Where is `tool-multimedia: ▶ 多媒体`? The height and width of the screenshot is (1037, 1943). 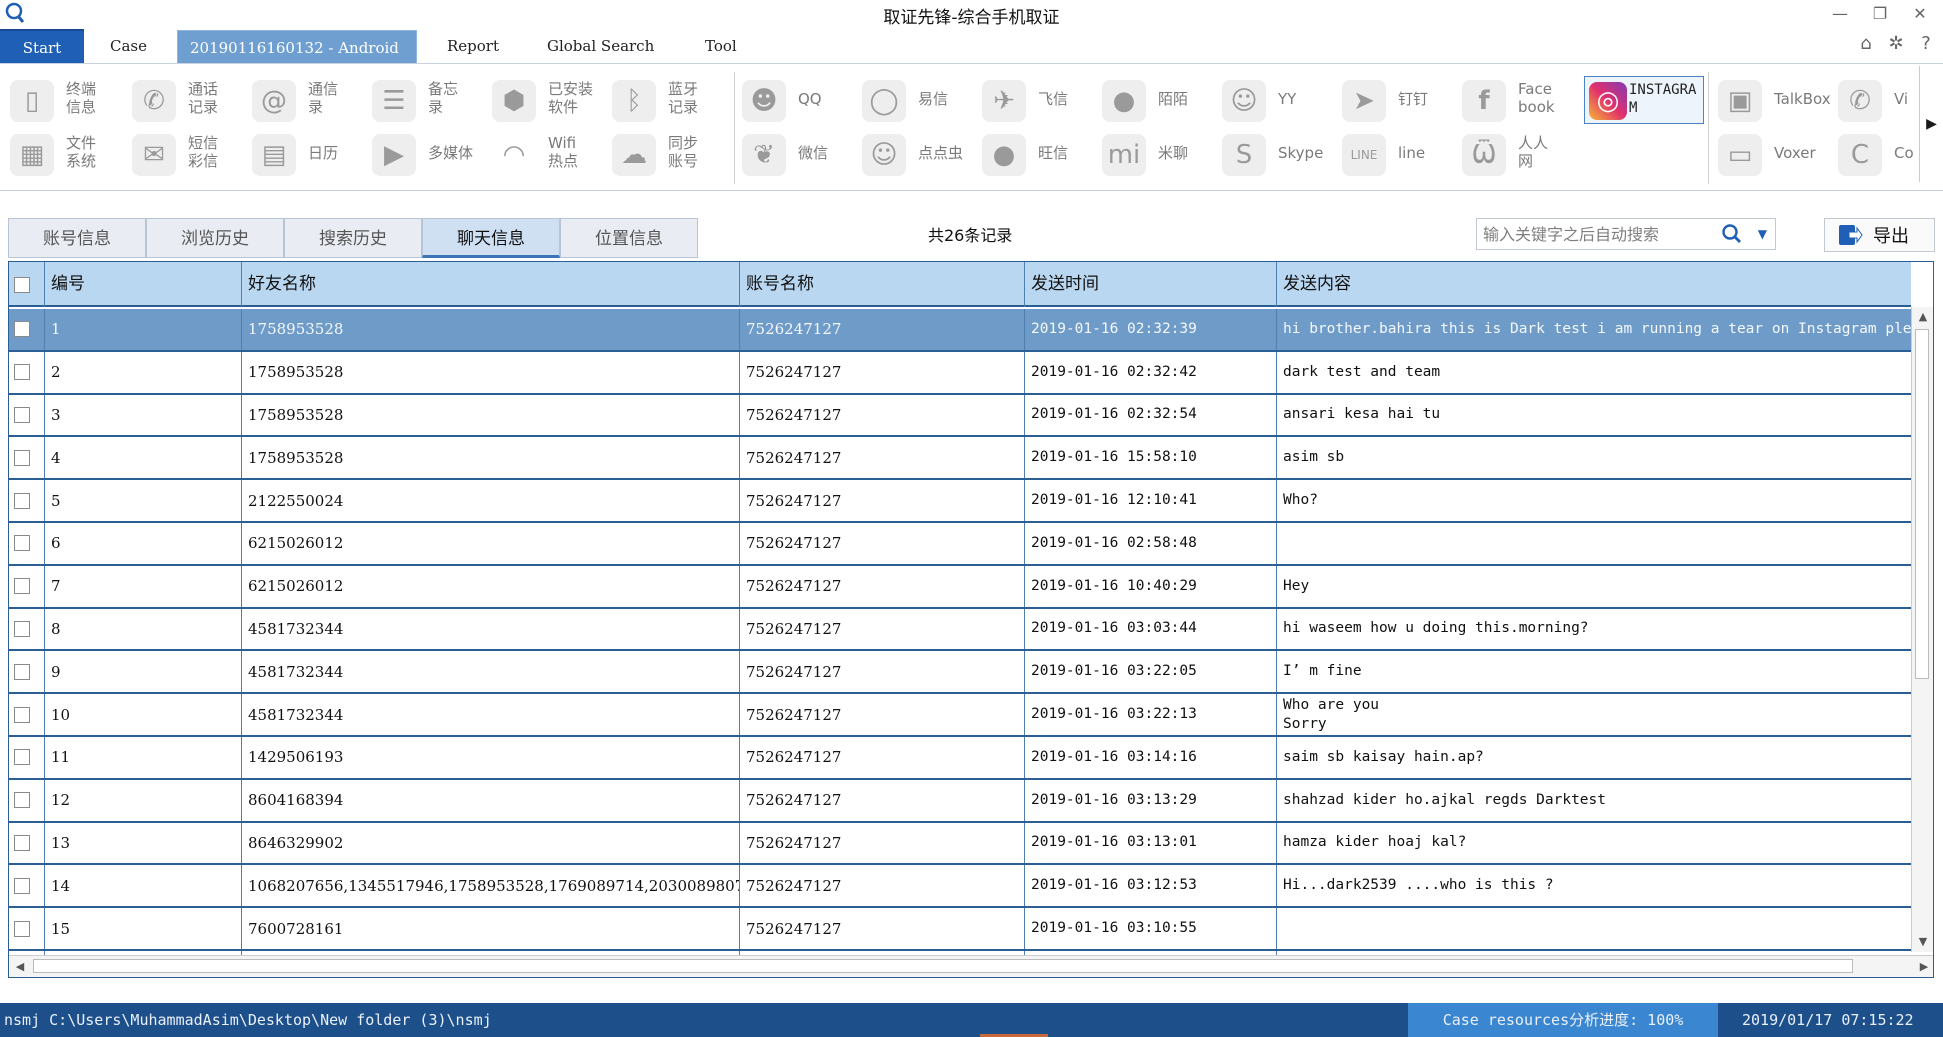 tool-multimedia: ▶ 多媒体 is located at coordinates (427, 154).